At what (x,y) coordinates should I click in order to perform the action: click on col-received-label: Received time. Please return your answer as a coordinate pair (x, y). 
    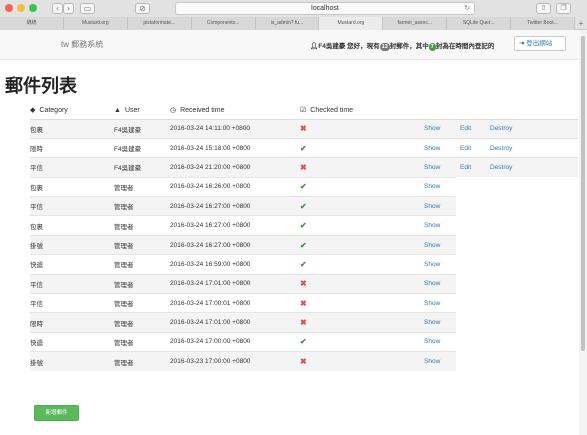
    Looking at the image, I should click on (202, 111).